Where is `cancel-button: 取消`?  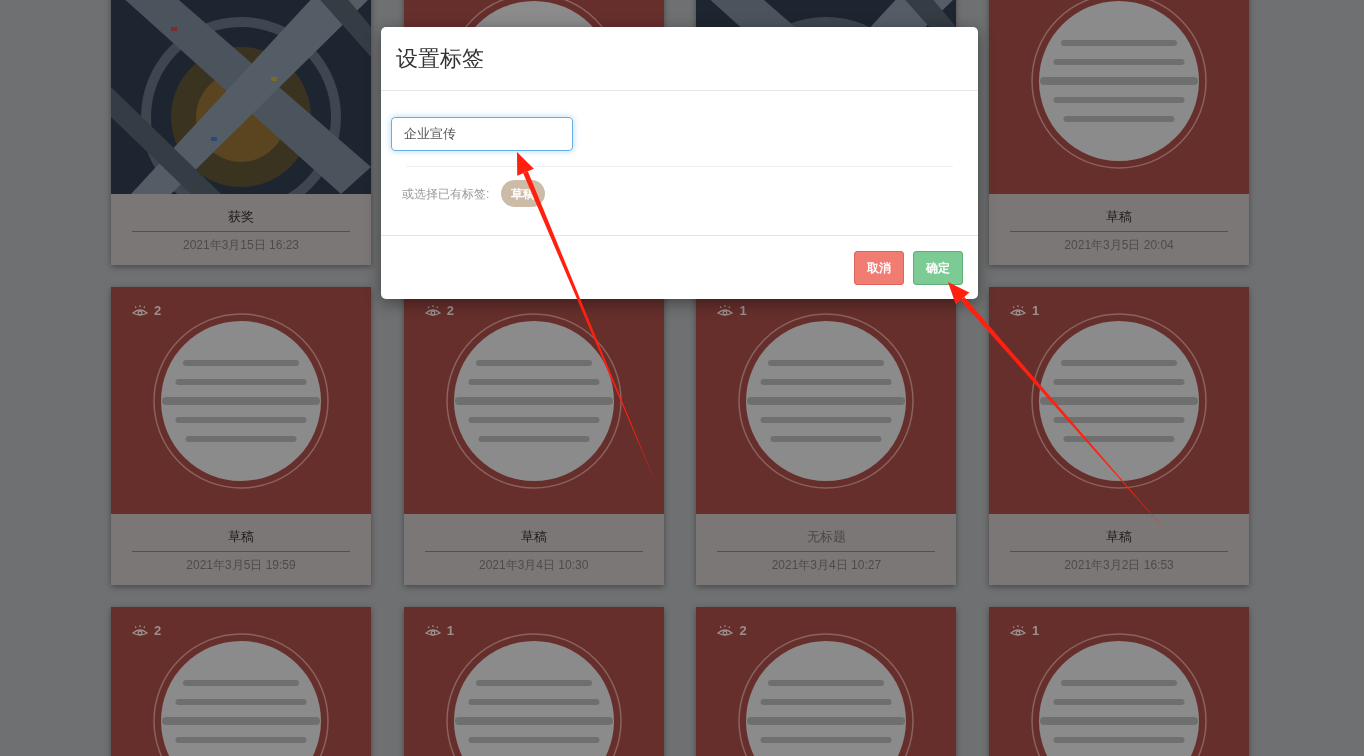 cancel-button: 取消 is located at coordinates (879, 267).